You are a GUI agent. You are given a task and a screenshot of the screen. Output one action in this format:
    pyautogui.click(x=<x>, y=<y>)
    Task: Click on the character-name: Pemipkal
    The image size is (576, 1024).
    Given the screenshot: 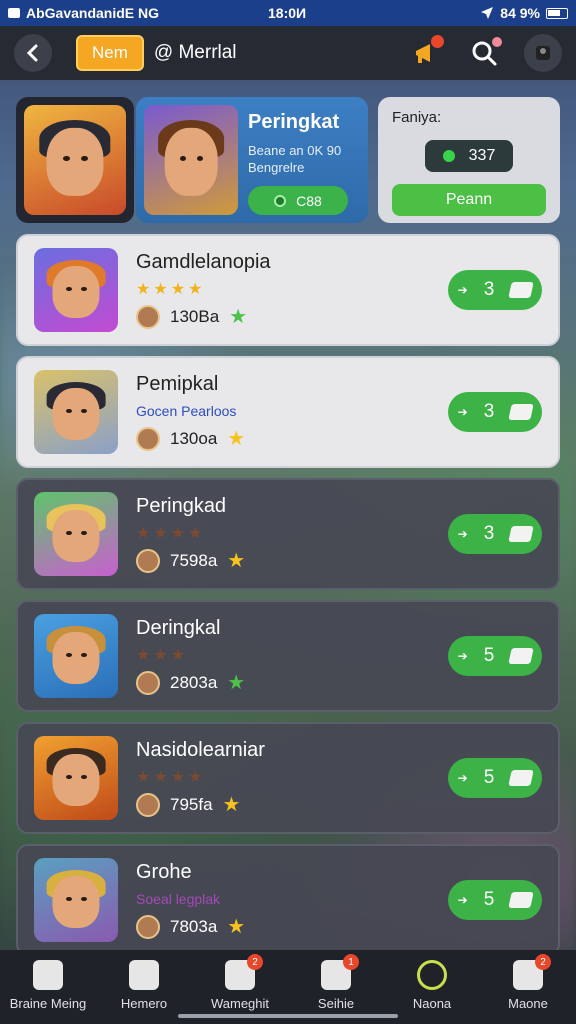 What is the action you would take?
    pyautogui.click(x=177, y=384)
    